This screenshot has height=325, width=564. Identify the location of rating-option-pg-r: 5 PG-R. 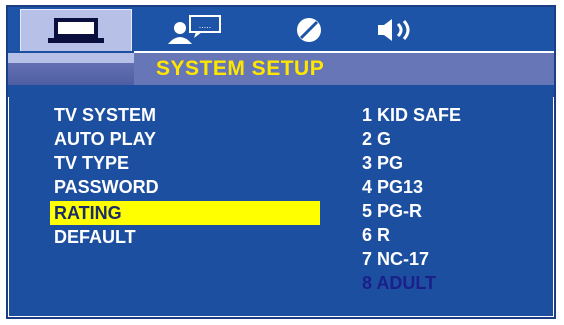
(392, 211).